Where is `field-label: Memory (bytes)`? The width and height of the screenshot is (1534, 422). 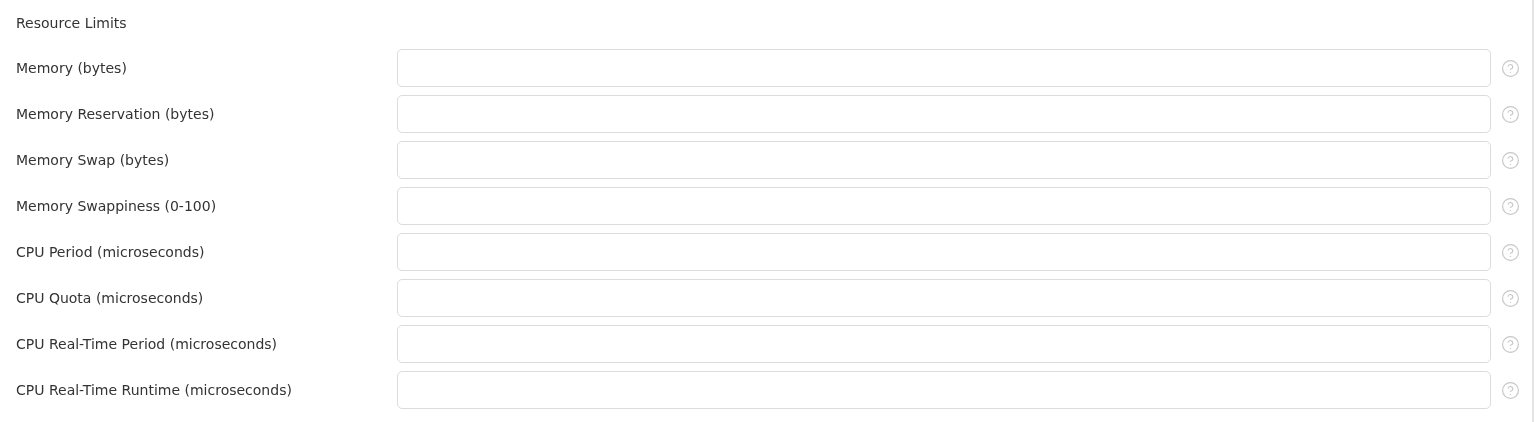
field-label: Memory (bytes) is located at coordinates (72, 68).